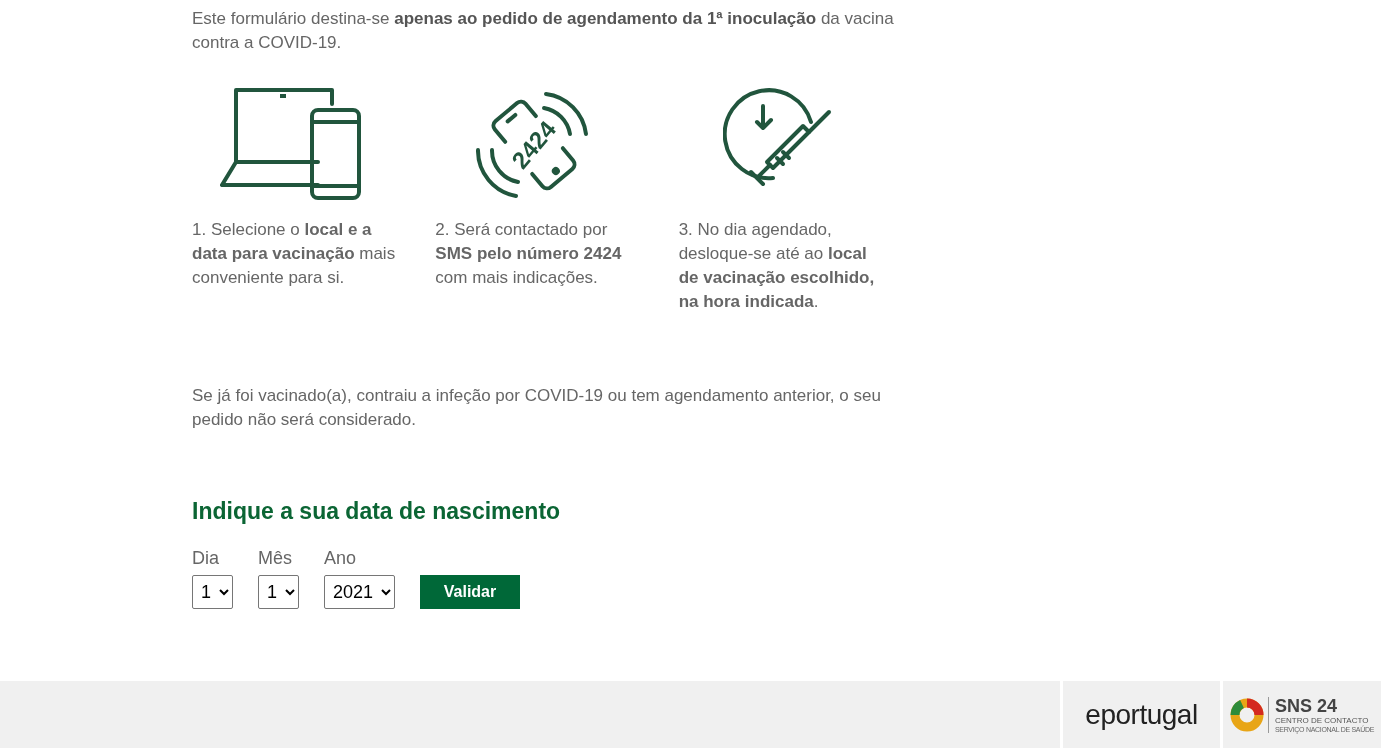 Image resolution: width=1381 pixels, height=748 pixels. Describe the element at coordinates (377, 511) in the screenshot. I see `form-heading: Indique a sua data de nascimento` at that location.